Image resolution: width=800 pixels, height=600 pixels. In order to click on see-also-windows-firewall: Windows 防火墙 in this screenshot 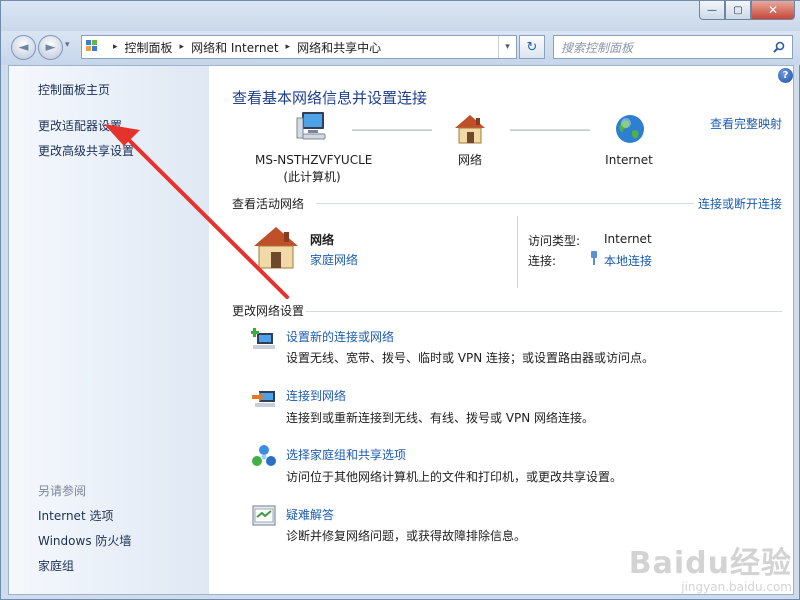, I will do `click(84, 540)`.